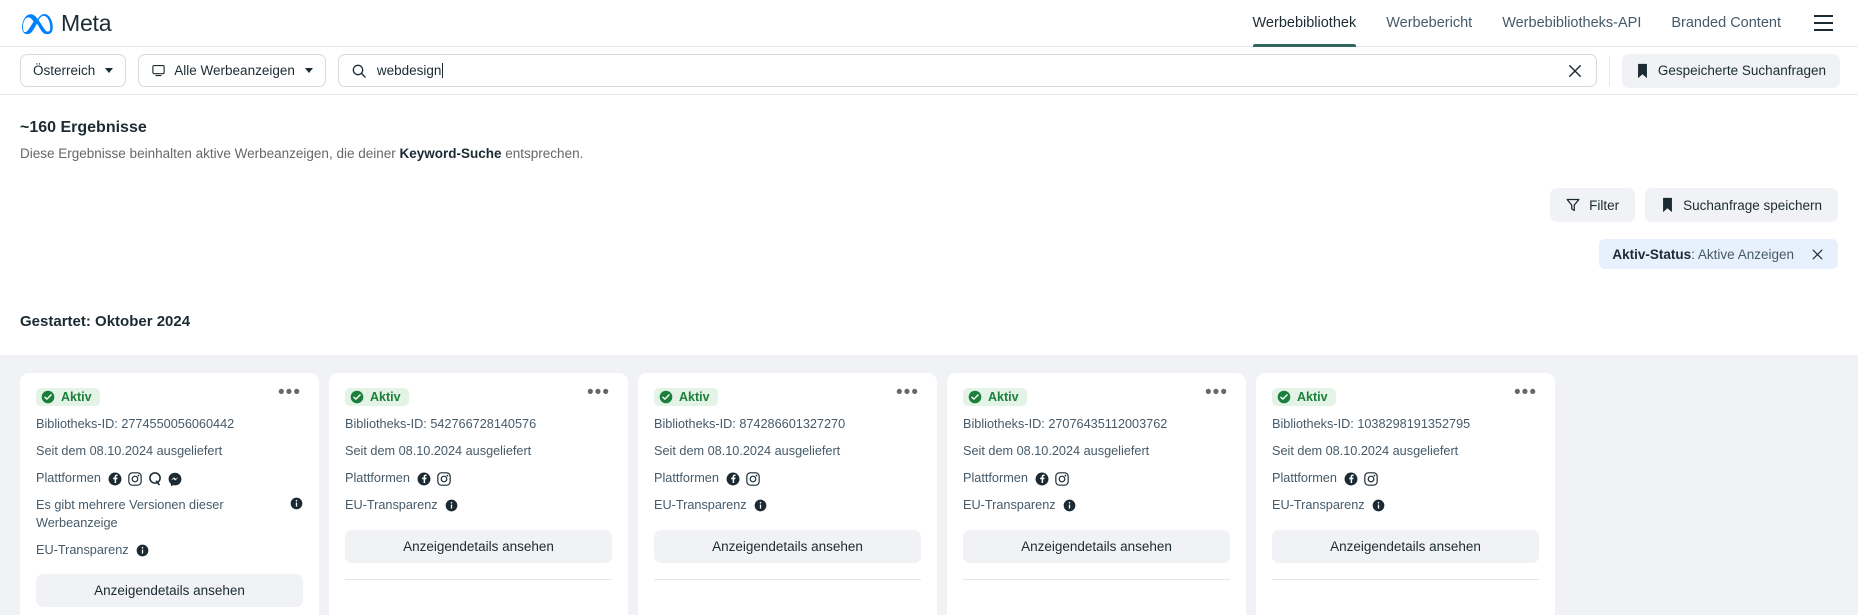 The image size is (1858, 615). I want to click on status-filter-chip: Aktiv-Status: Aktive Anzeigen, so click(1718, 254).